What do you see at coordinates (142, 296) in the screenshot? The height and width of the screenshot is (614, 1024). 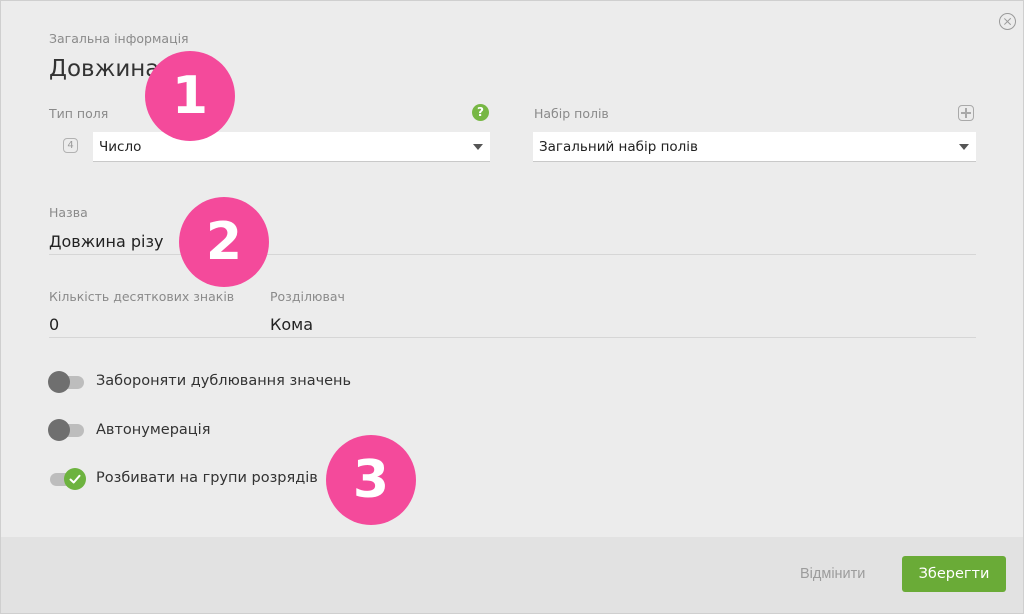 I see `decimals-label: Кількість десяткових знаків` at bounding box center [142, 296].